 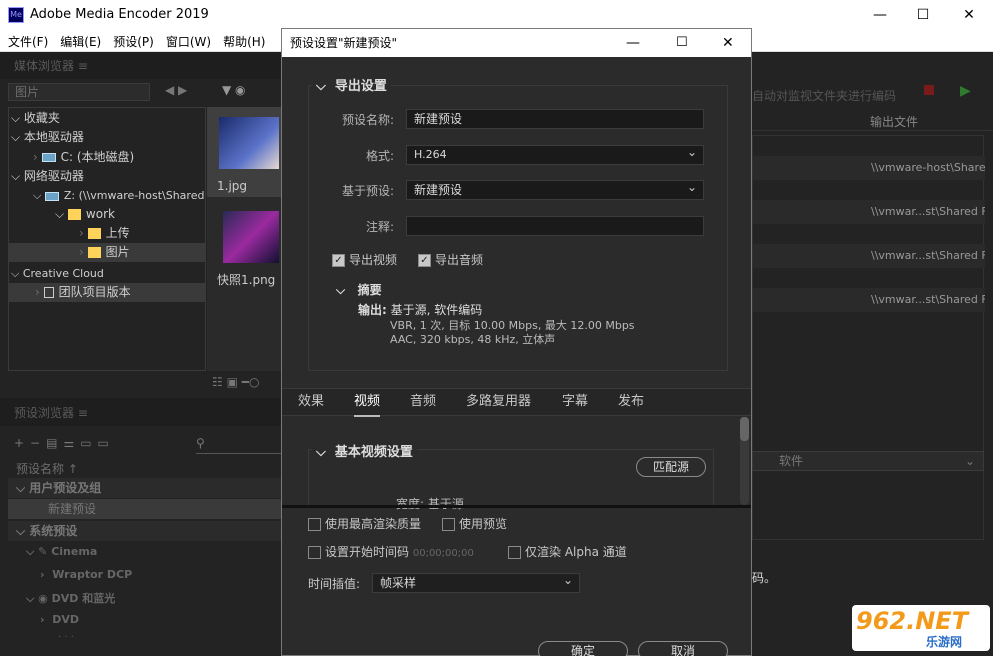 I want to click on based-on-label: 基于预设:, so click(x=367, y=191).